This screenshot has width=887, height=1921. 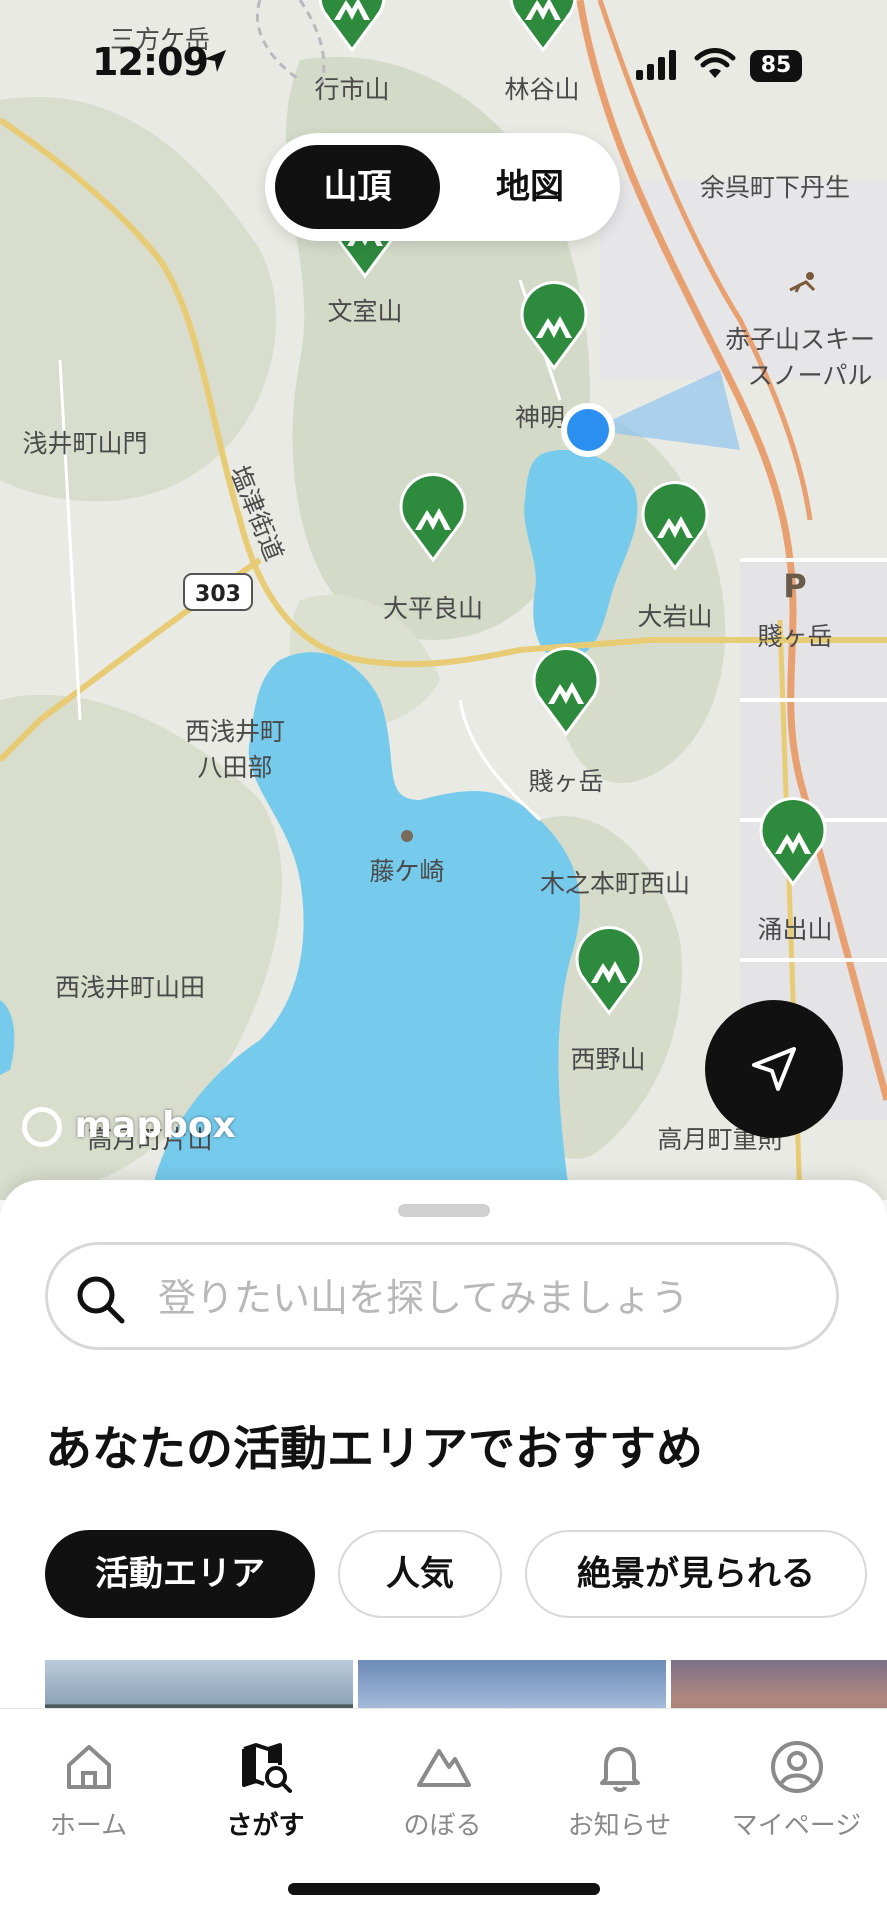 What do you see at coordinates (442, 187) in the screenshot?
I see `map-mode-toggle: 山頂 地図` at bounding box center [442, 187].